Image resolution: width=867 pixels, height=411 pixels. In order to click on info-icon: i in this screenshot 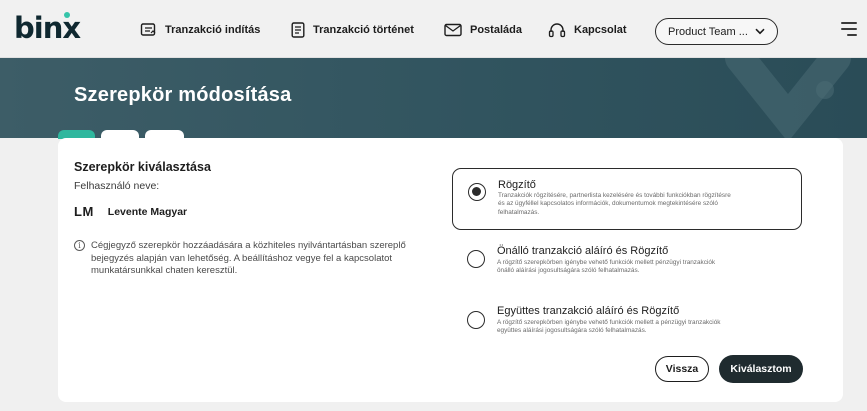, I will do `click(79, 245)`.